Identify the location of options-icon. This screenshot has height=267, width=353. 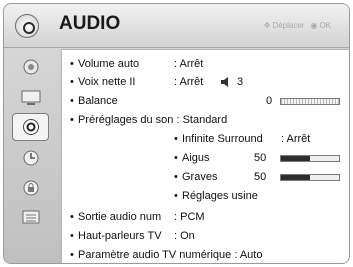
(30, 217).